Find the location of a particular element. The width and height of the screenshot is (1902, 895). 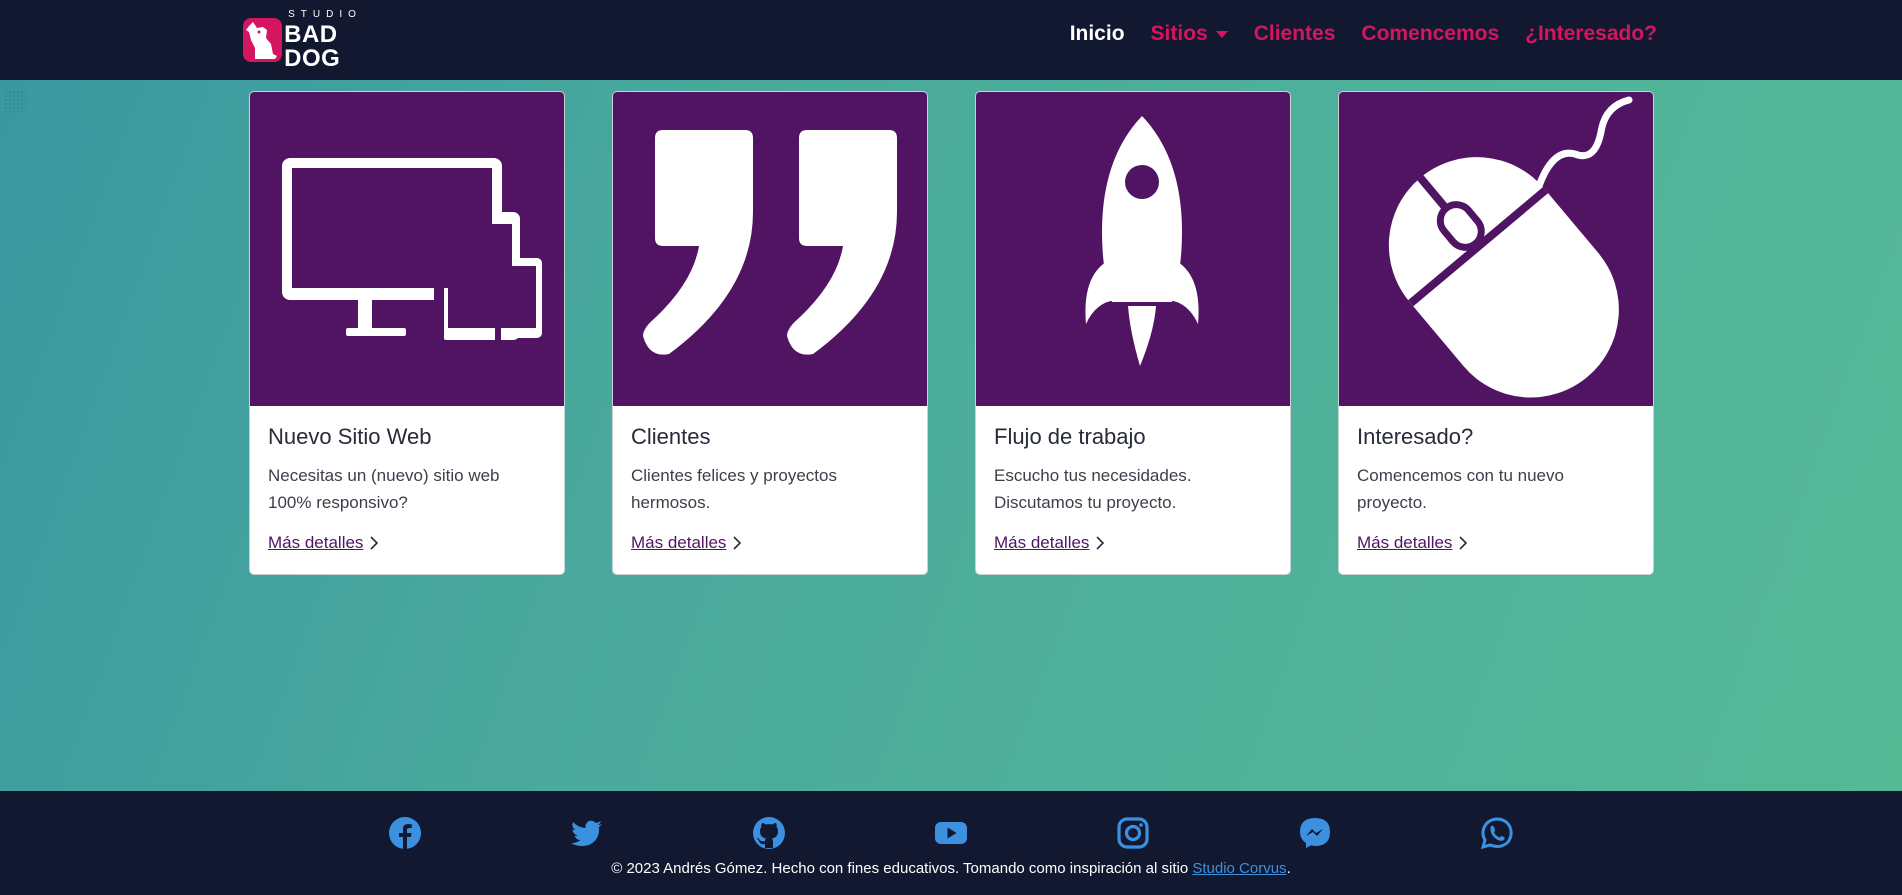

nav-comencemos: Comencemos is located at coordinates (1430, 34).